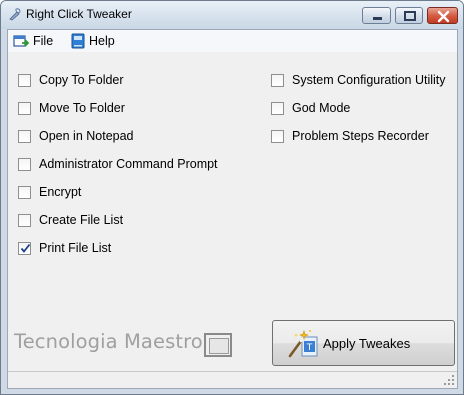 Image resolution: width=464 pixels, height=395 pixels. I want to click on help-book-icon, so click(78, 41).